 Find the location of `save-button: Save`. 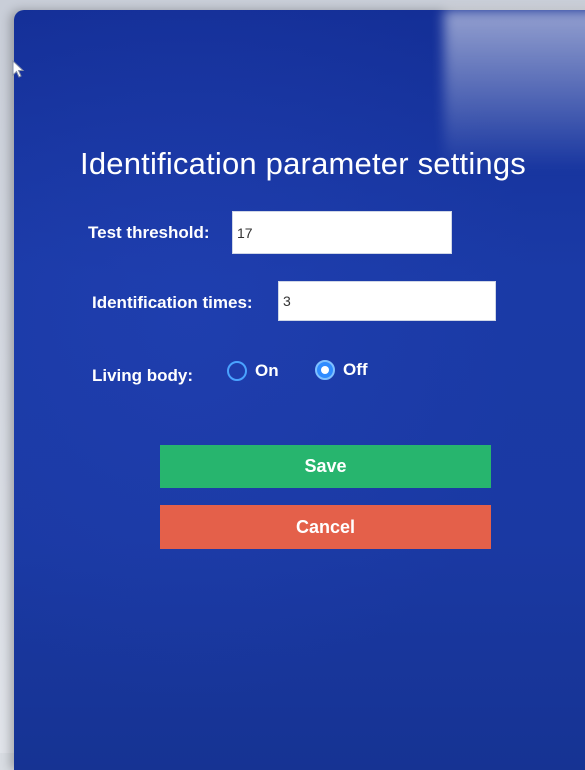

save-button: Save is located at coordinates (325, 466).